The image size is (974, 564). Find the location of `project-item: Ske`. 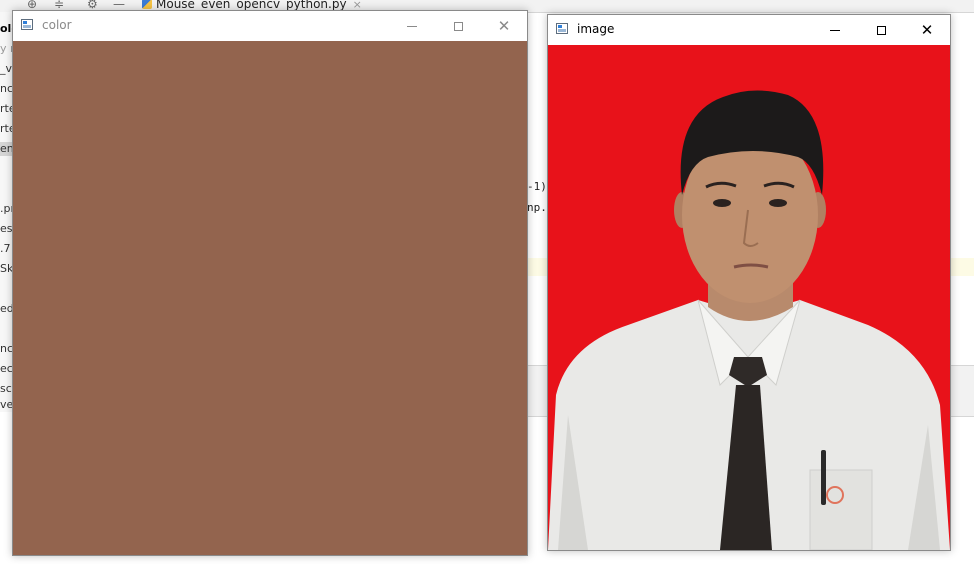

project-item: Ske is located at coordinates (6, 269).